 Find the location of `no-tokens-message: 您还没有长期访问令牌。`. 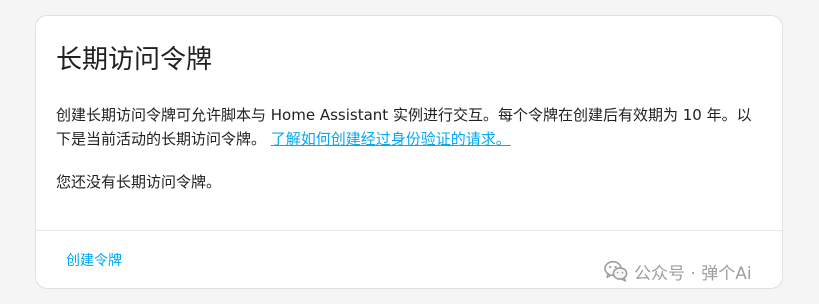

no-tokens-message: 您还没有长期访问令牌。 is located at coordinates (139, 182).